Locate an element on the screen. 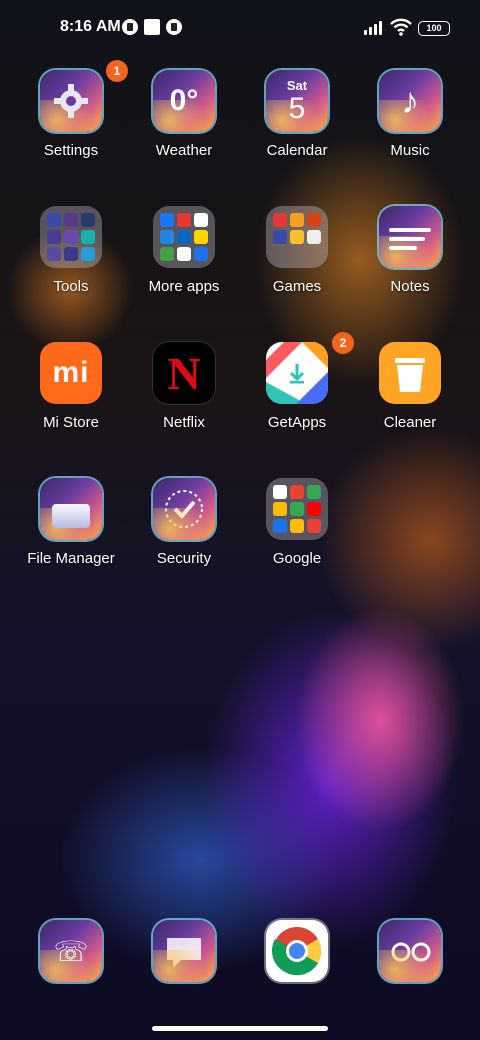 Image resolution: width=480 pixels, height=1040 pixels. battery-icon: 100 is located at coordinates (434, 28).